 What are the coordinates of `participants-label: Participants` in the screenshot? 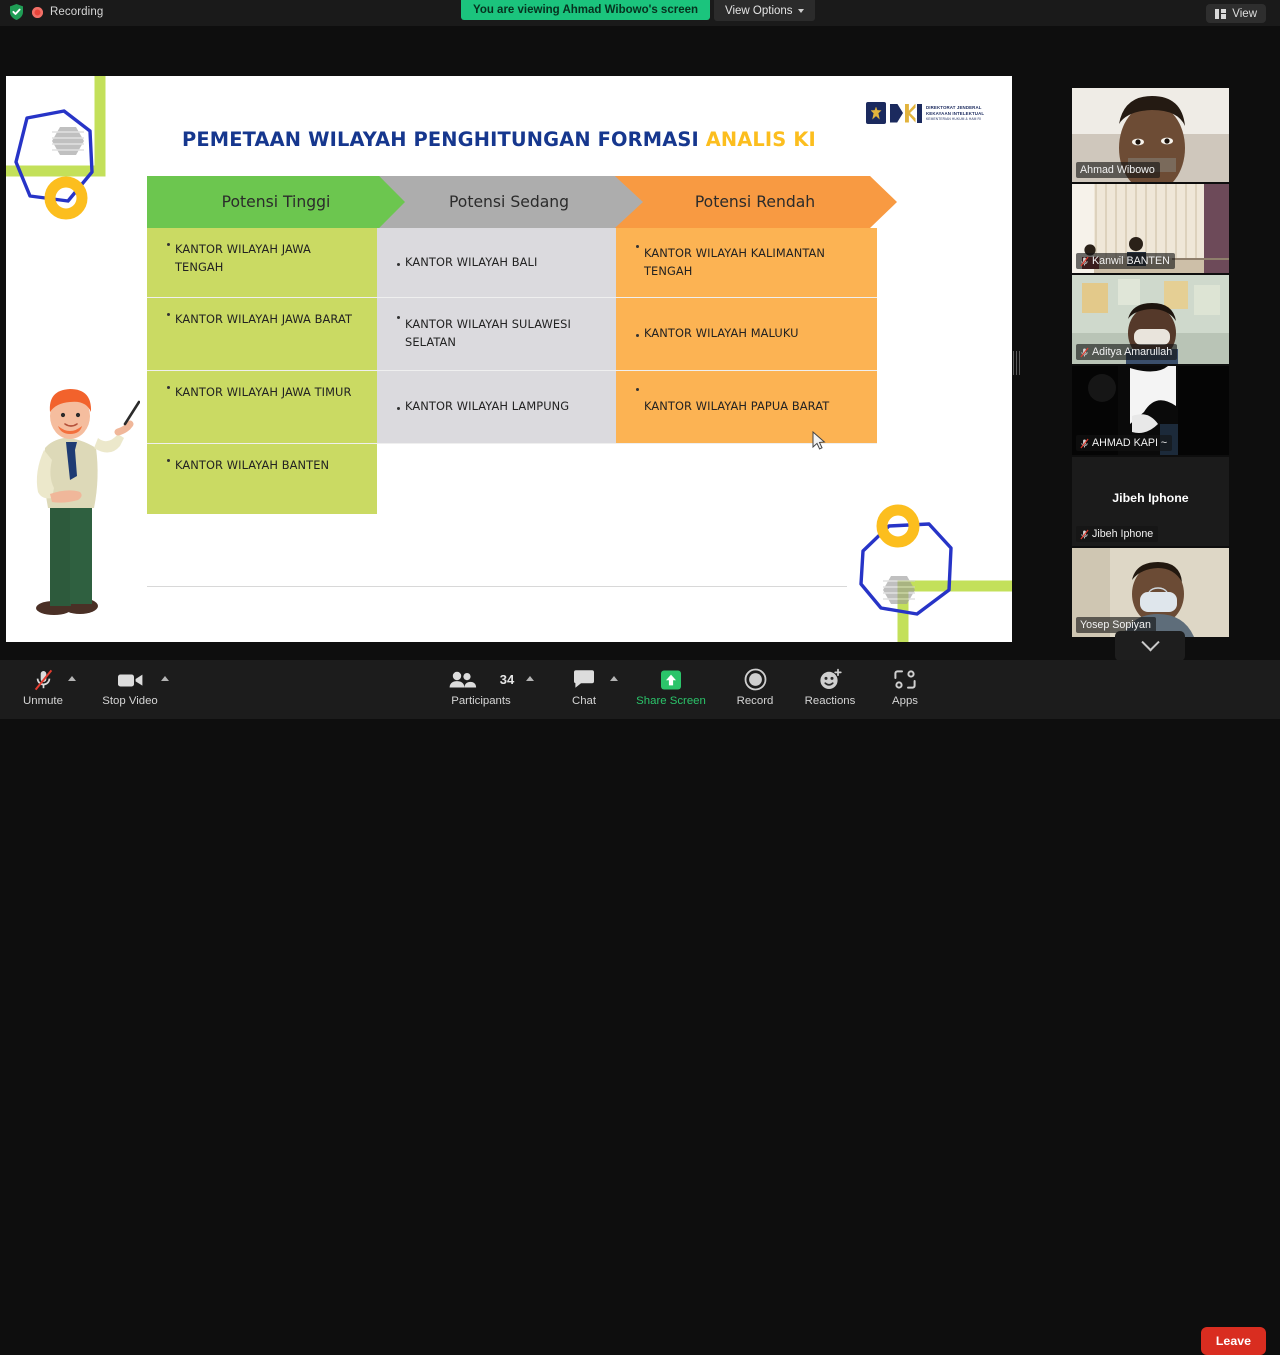 It's located at (481, 701).